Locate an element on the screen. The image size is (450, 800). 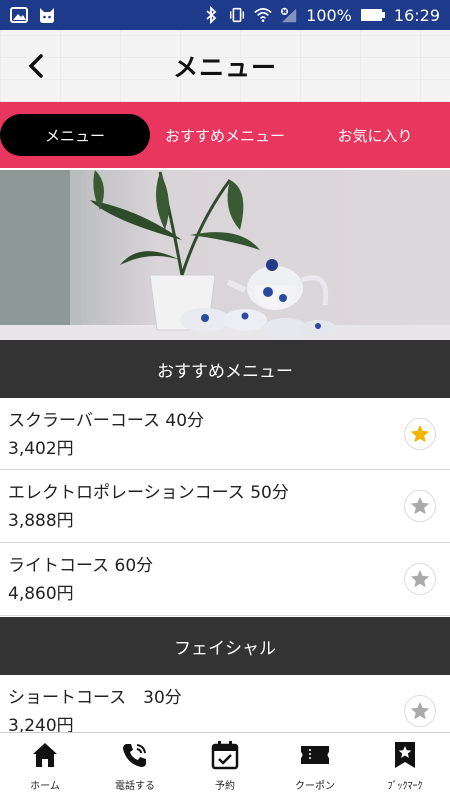
nav-label: ﾌﾞｯｸﾏｰｸ is located at coordinates (405, 786).